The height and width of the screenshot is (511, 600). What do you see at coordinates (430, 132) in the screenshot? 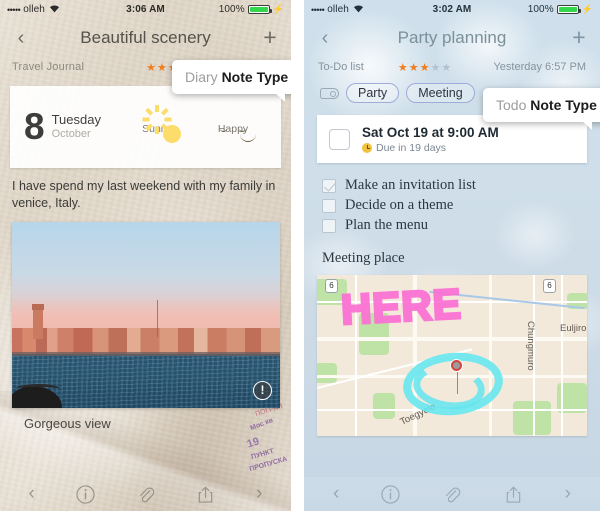
I see `task-title: Sat Oct 19 at 9:00 AM` at bounding box center [430, 132].